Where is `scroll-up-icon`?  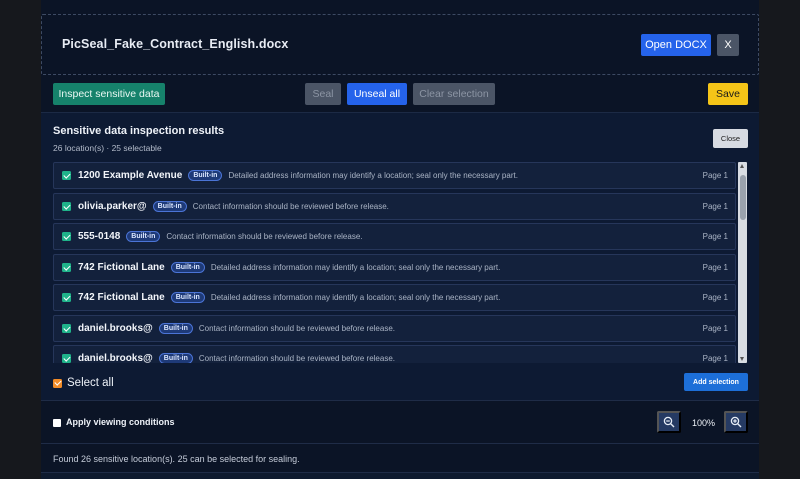 scroll-up-icon is located at coordinates (742, 166).